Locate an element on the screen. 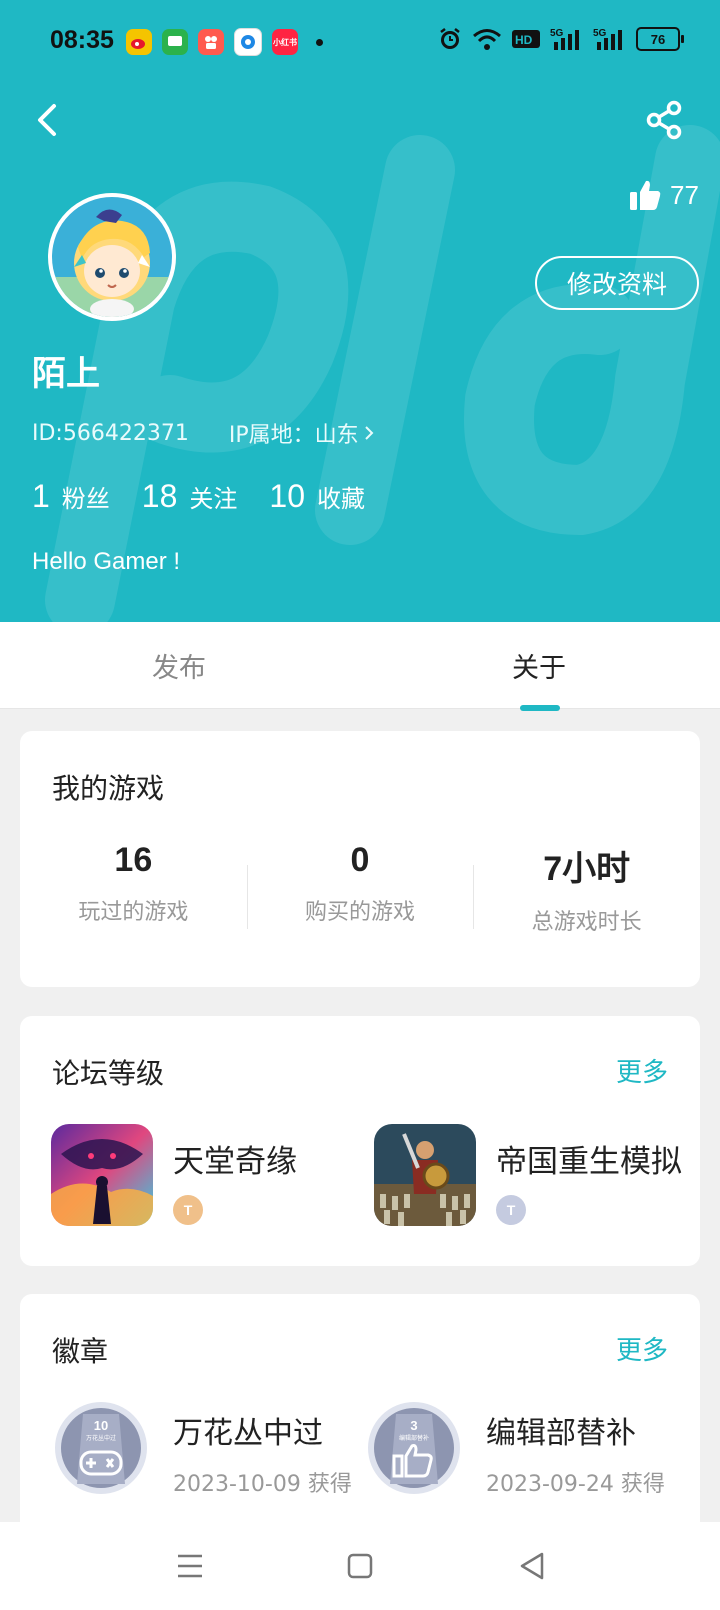  played-games-label: 玩过的游戏 is located at coordinates (133, 912).